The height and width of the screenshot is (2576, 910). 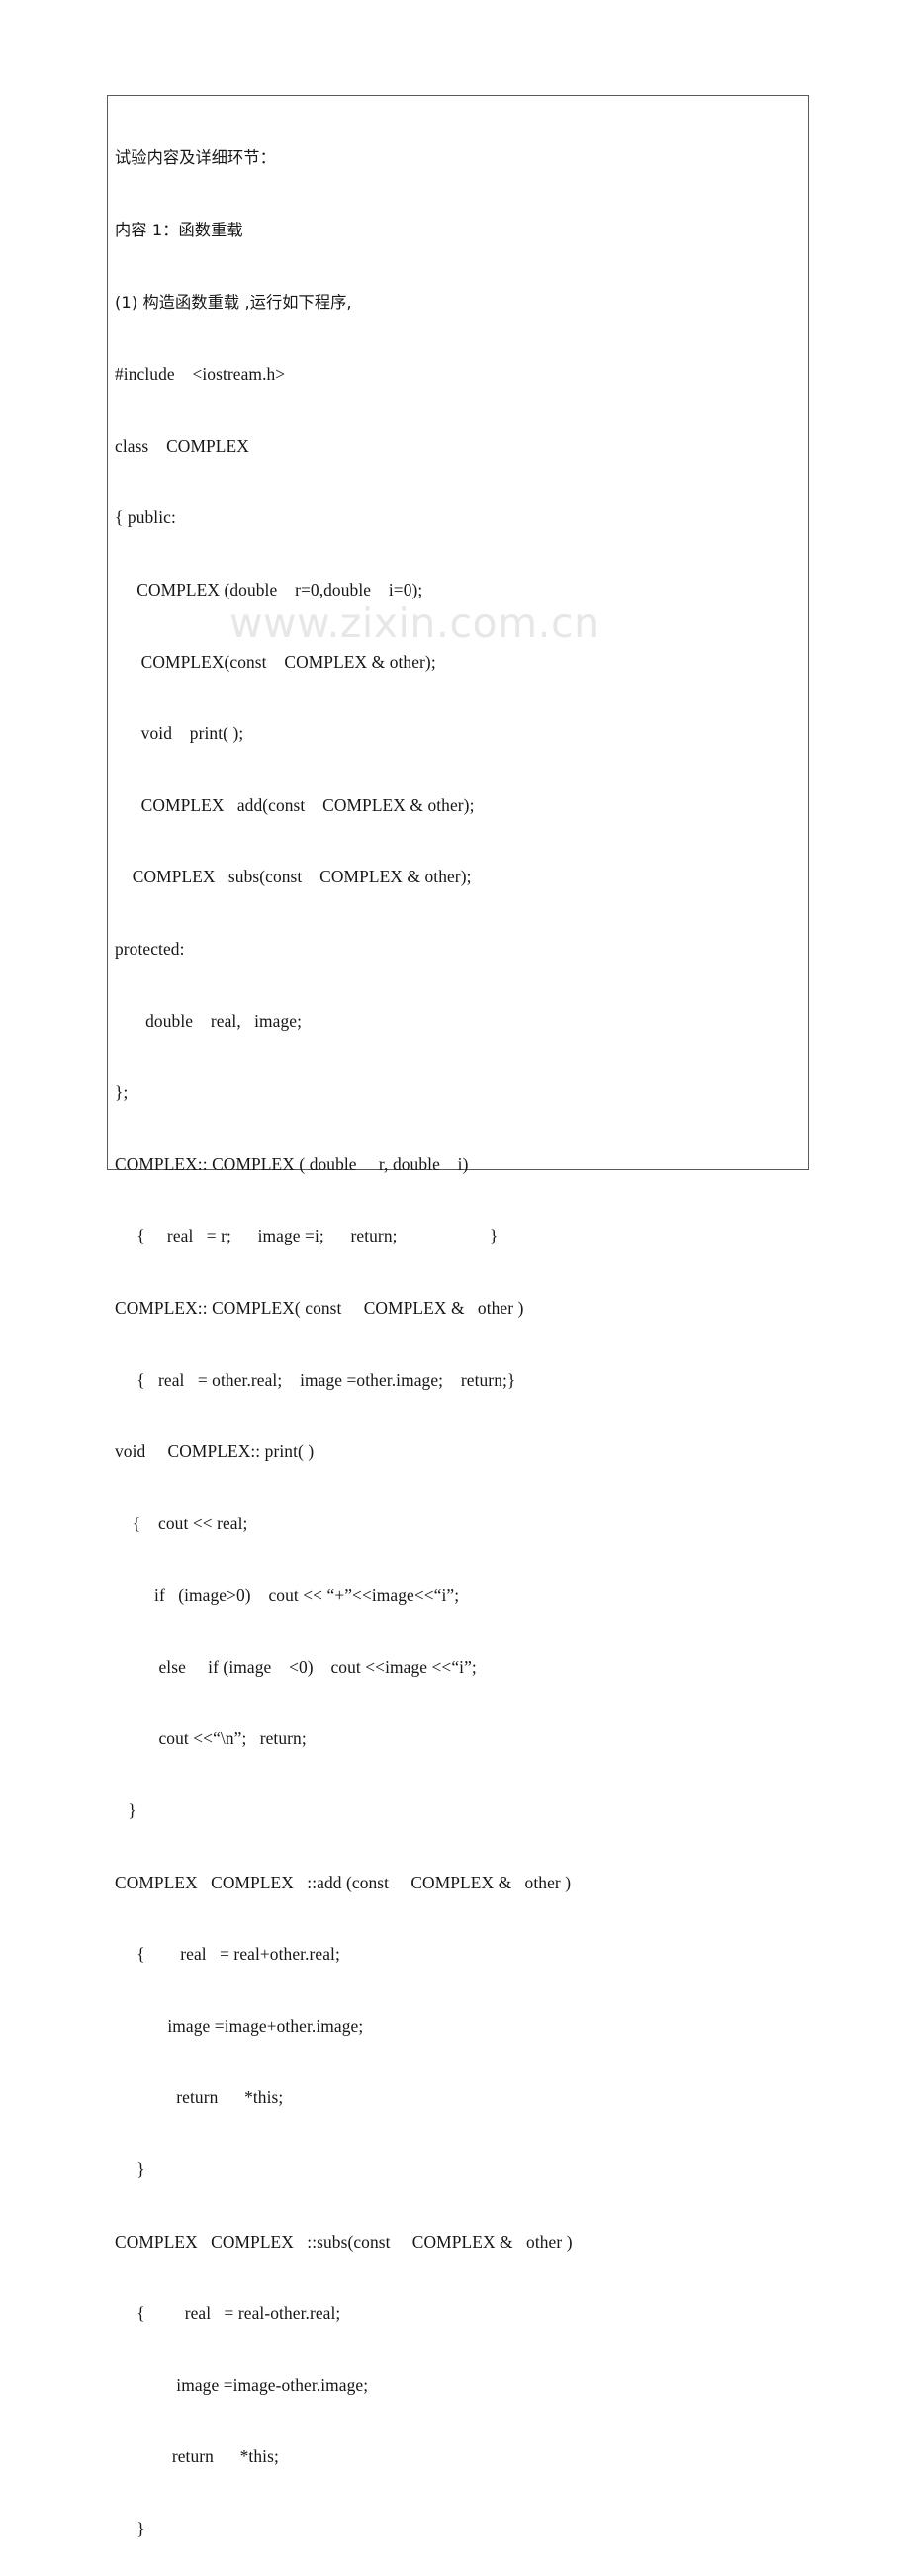 What do you see at coordinates (125, 1810) in the screenshot?
I see `code-line-print-close: }` at bounding box center [125, 1810].